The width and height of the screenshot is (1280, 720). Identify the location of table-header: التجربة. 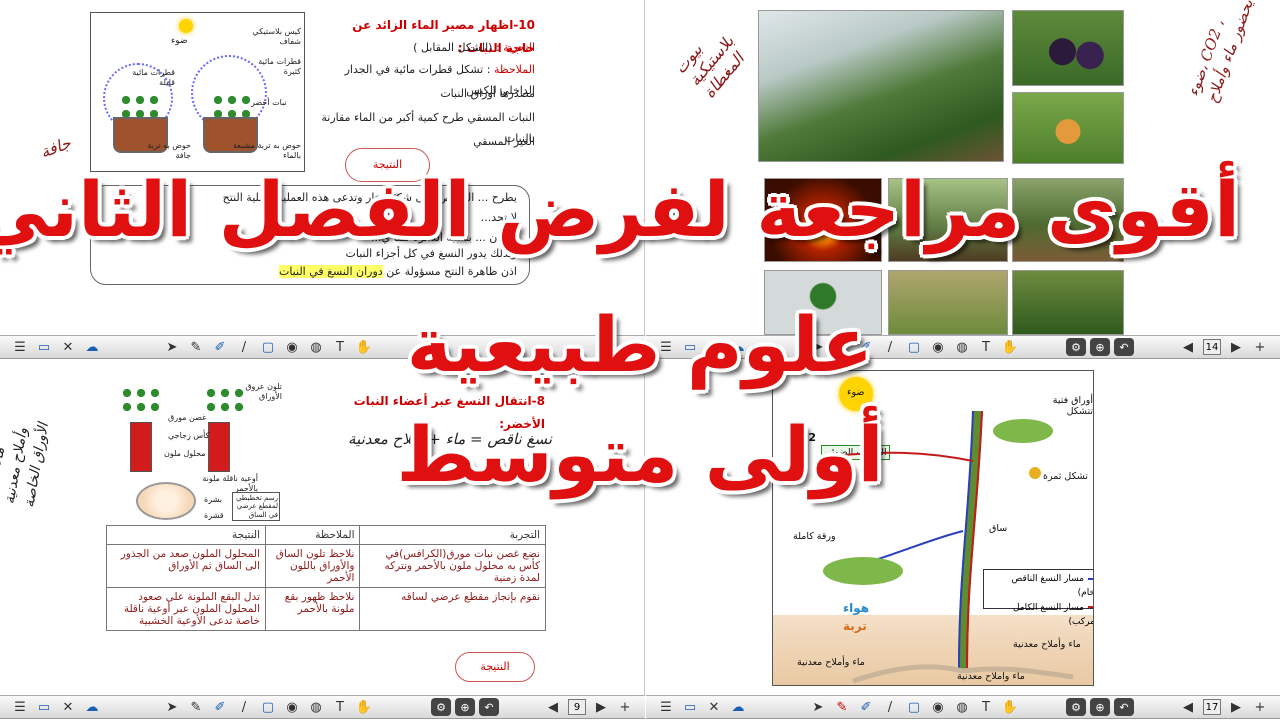
(452, 535).